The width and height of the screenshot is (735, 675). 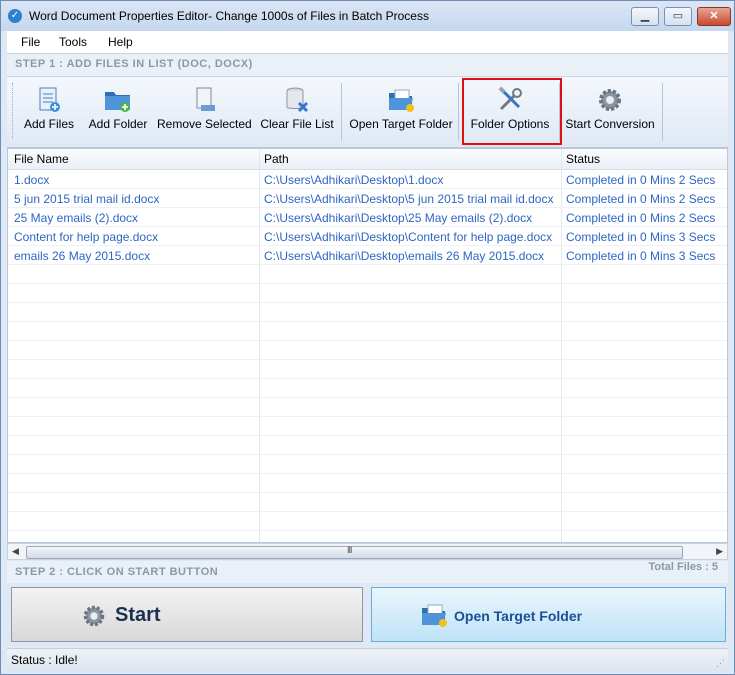 I want to click on minimize-button: ▁, so click(x=645, y=16).